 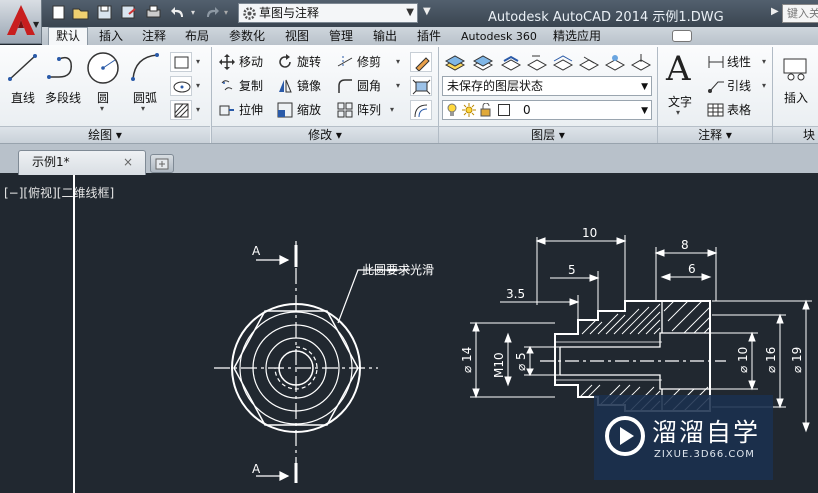 What do you see at coordinates (641, 62) in the screenshot?
I see `layer-off-icon` at bounding box center [641, 62].